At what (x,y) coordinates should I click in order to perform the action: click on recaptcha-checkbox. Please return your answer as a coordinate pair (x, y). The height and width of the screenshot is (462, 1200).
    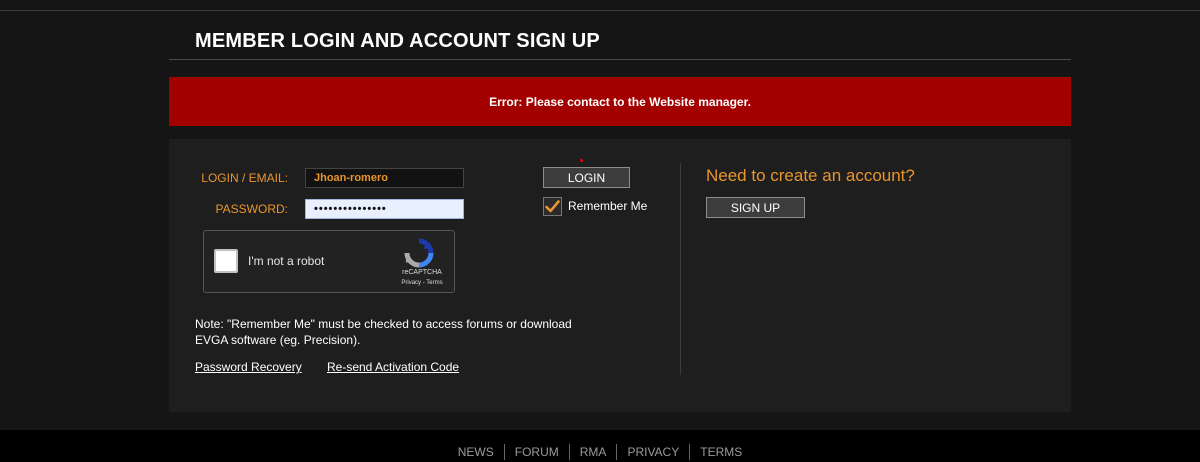
    Looking at the image, I should click on (226, 261).